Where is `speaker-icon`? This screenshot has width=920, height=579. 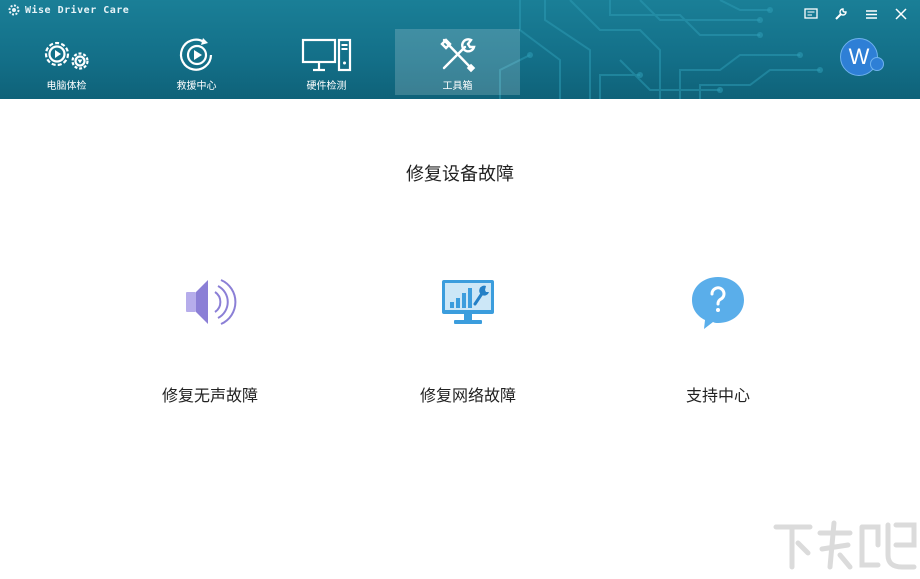
speaker-icon is located at coordinates (210, 302).